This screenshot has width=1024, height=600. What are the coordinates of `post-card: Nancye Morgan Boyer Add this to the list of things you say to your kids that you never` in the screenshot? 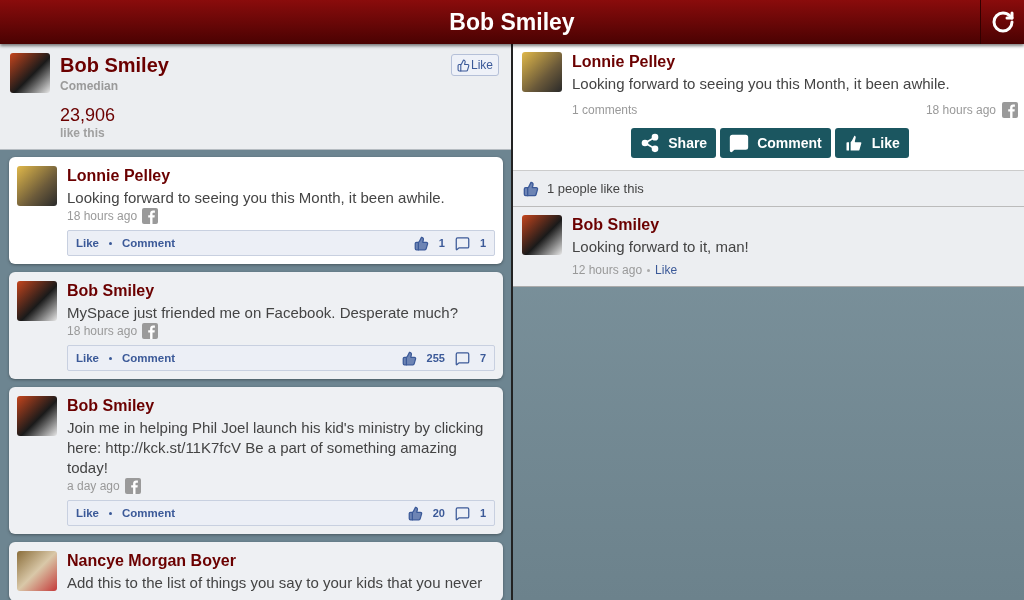 It's located at (256, 571).